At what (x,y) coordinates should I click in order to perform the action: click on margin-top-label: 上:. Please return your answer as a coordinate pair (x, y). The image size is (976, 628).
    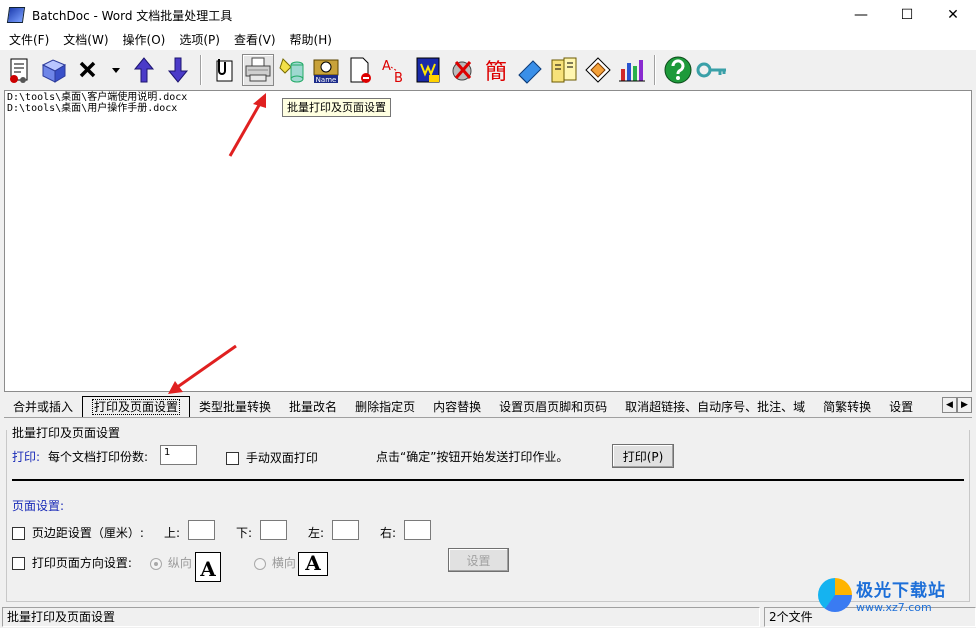
    Looking at the image, I should click on (172, 533).